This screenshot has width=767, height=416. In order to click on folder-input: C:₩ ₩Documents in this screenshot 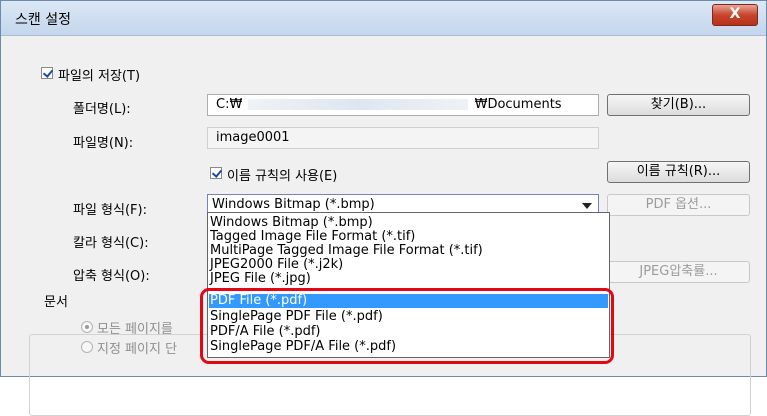, I will do `click(403, 105)`.